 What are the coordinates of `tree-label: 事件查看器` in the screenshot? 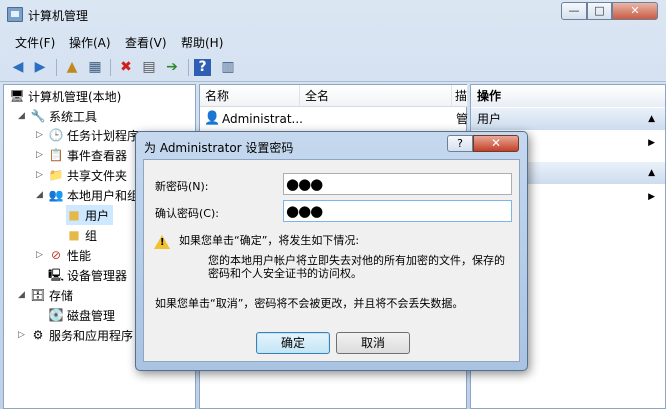 It's located at (97, 155).